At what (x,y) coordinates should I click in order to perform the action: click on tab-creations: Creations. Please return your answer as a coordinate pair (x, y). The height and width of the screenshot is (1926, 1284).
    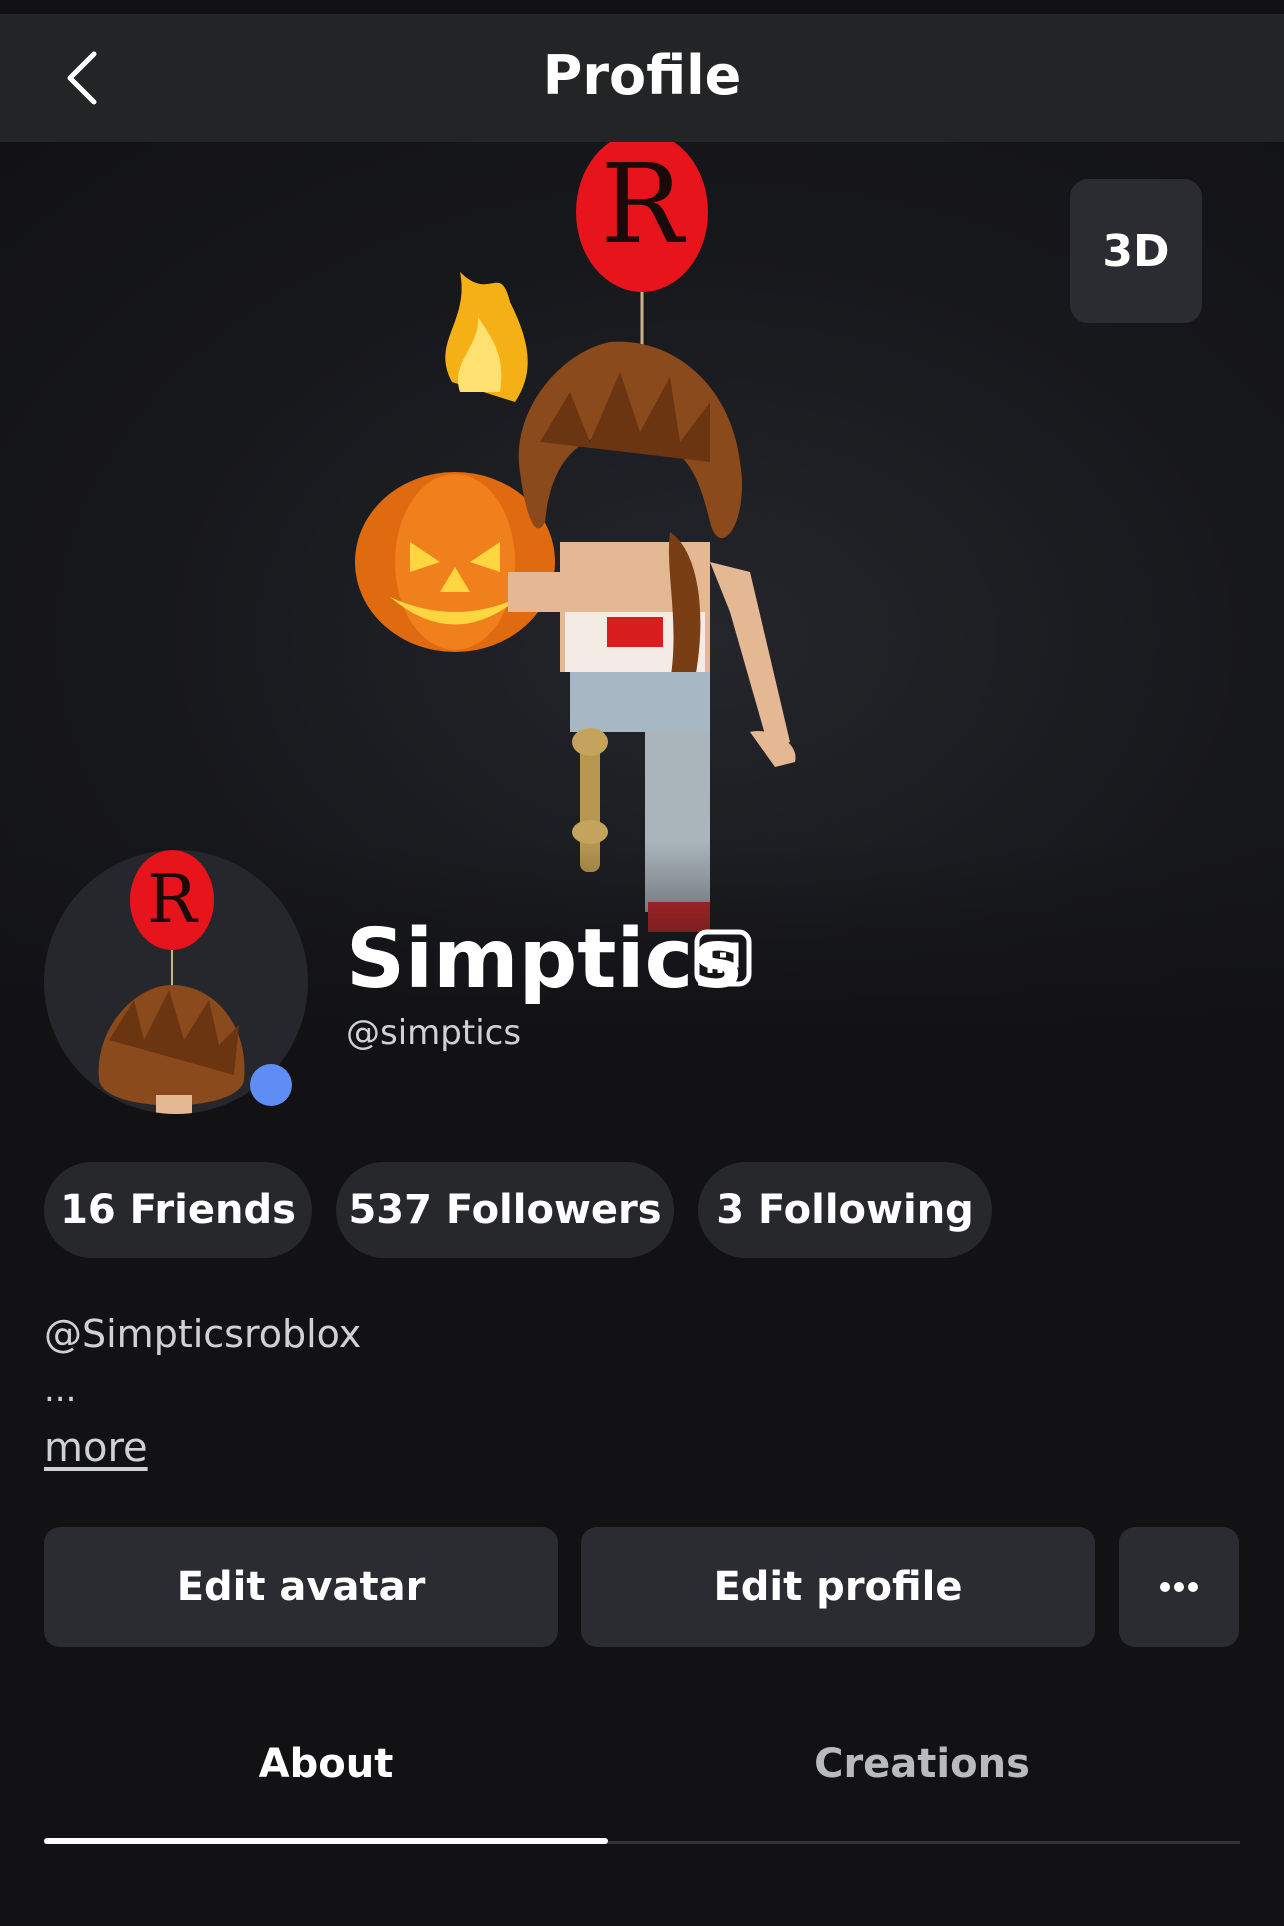
    Looking at the image, I should click on (922, 1764).